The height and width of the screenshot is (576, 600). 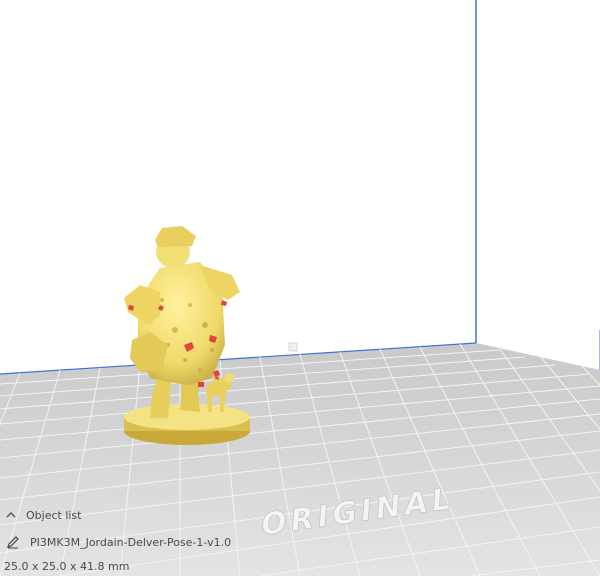 I want to click on object-list-label: Object list, so click(x=54, y=515).